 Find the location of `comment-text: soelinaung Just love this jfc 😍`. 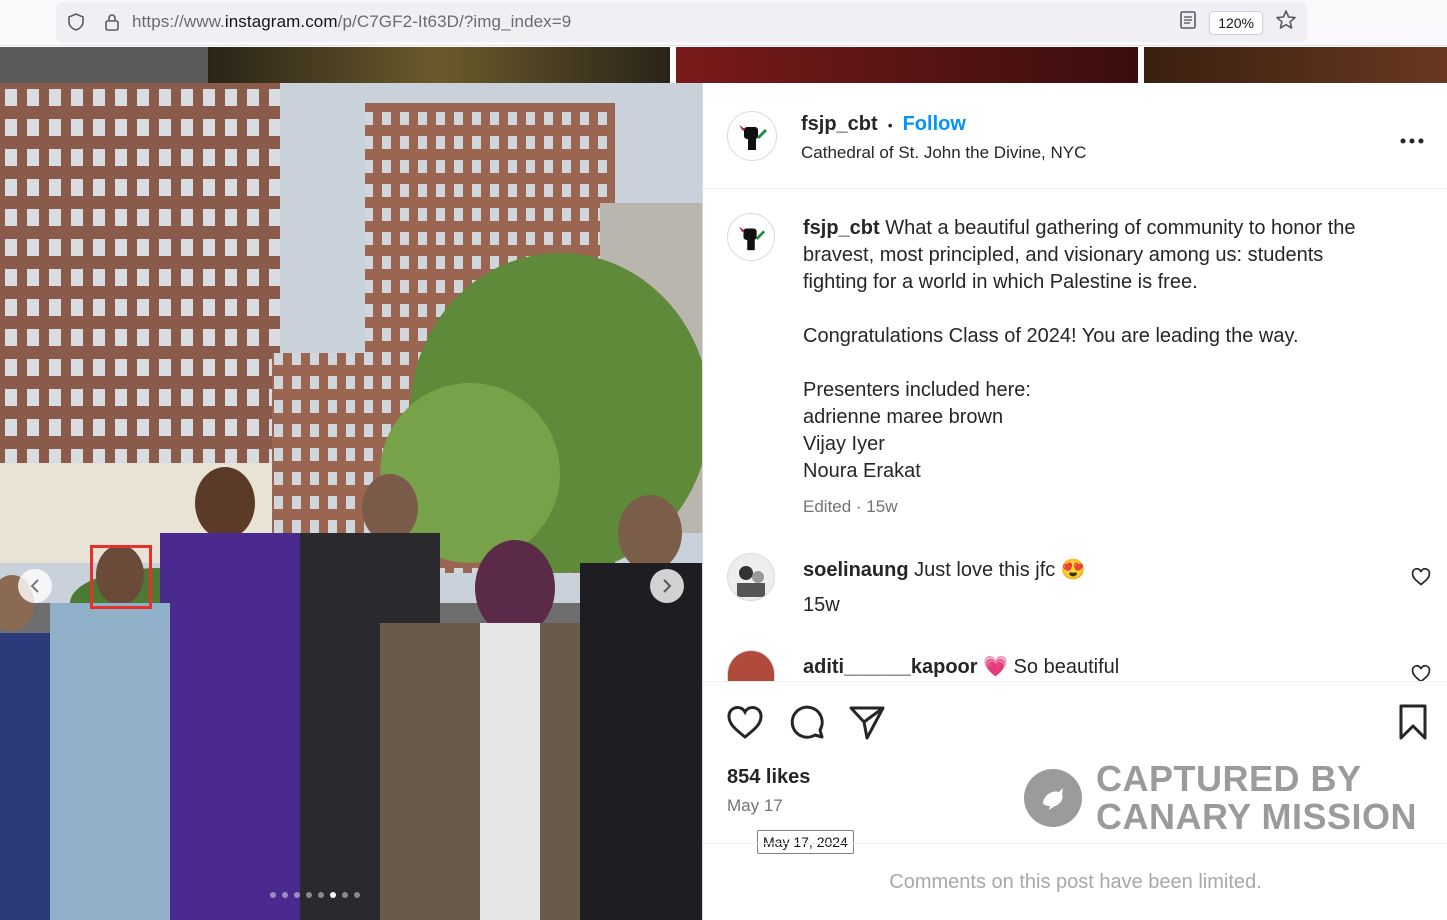

comment-text: soelinaung Just love this jfc 😍 is located at coordinates (944, 569).